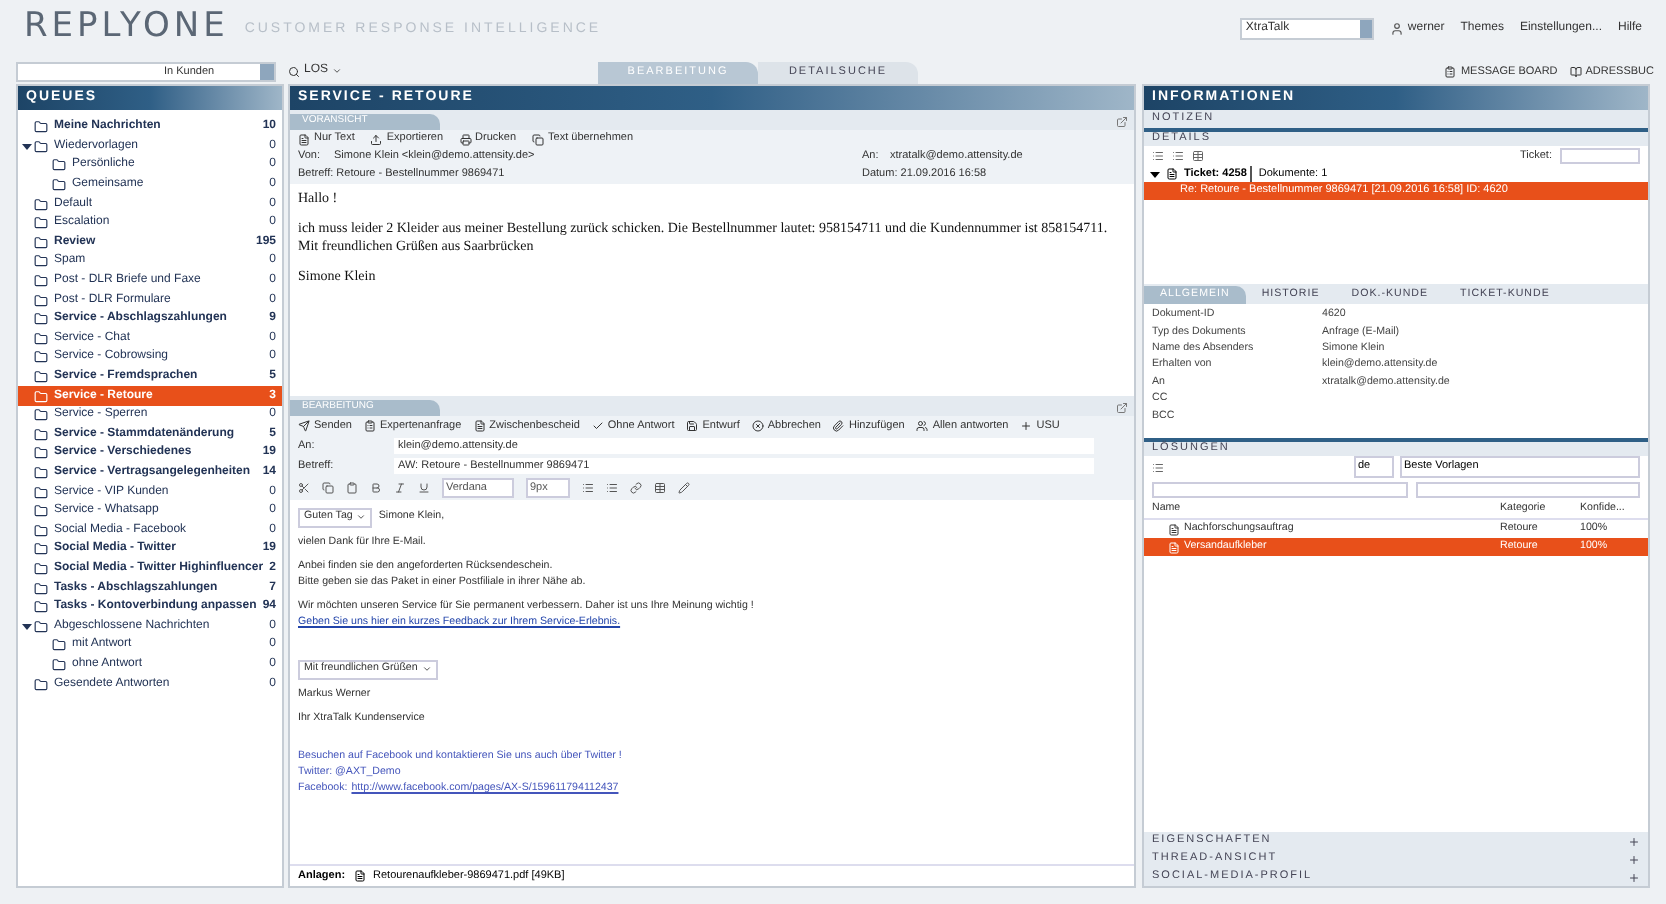 Image resolution: width=1666 pixels, height=904 pixels. What do you see at coordinates (1528, 489) in the screenshot?
I see `search-field` at bounding box center [1528, 489].